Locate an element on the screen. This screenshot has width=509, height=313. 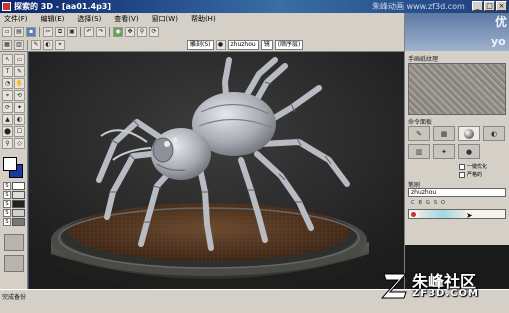
zoom-icon: ⚲ is located at coordinates (142, 31).